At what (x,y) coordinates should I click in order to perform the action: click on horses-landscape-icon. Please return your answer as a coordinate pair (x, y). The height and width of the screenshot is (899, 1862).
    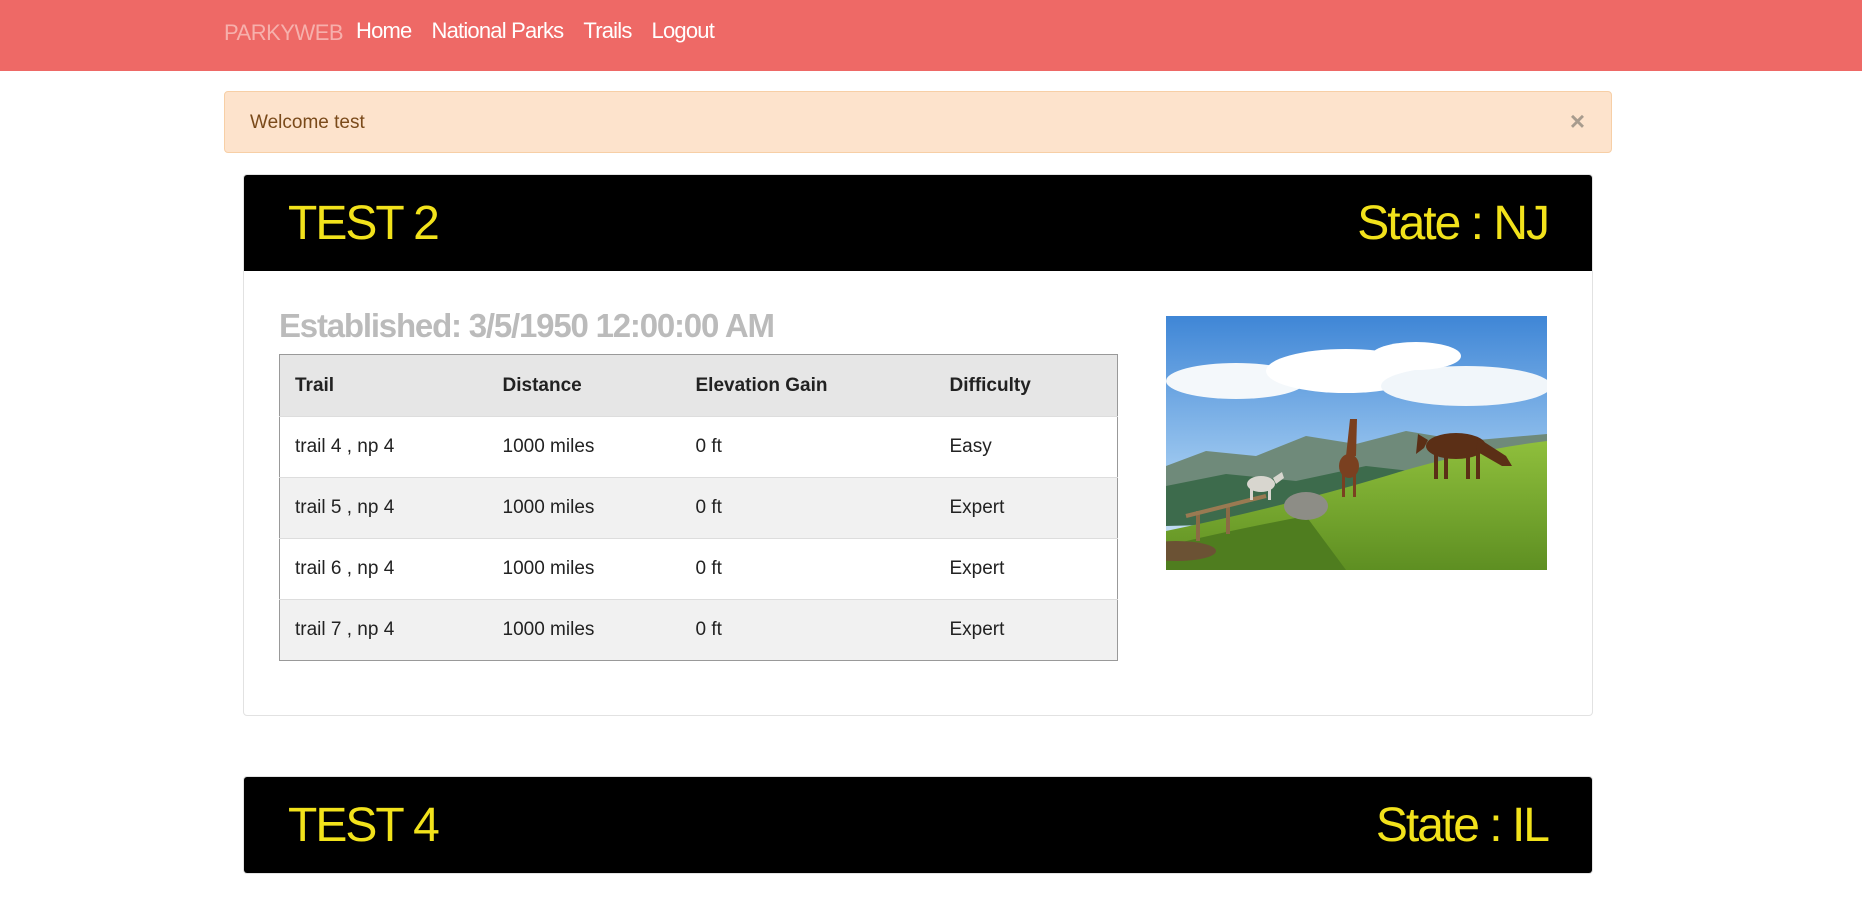
    Looking at the image, I should click on (1356, 443).